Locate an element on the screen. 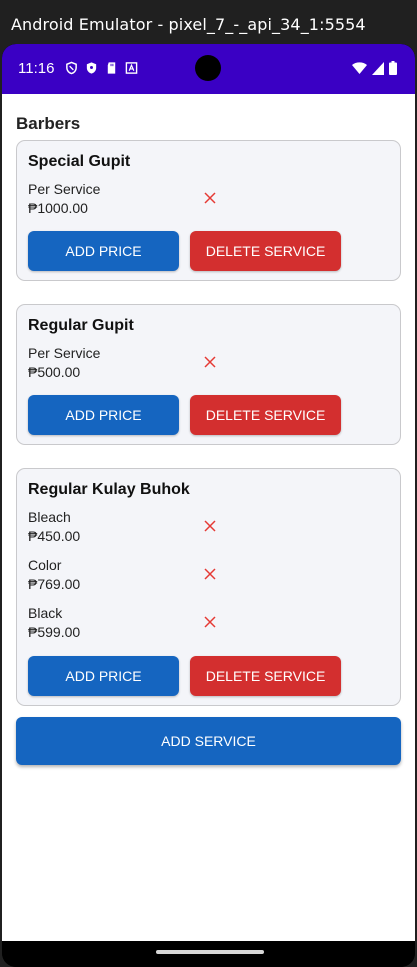 This screenshot has width=417, height=967. font-a-icon is located at coordinates (131, 68).